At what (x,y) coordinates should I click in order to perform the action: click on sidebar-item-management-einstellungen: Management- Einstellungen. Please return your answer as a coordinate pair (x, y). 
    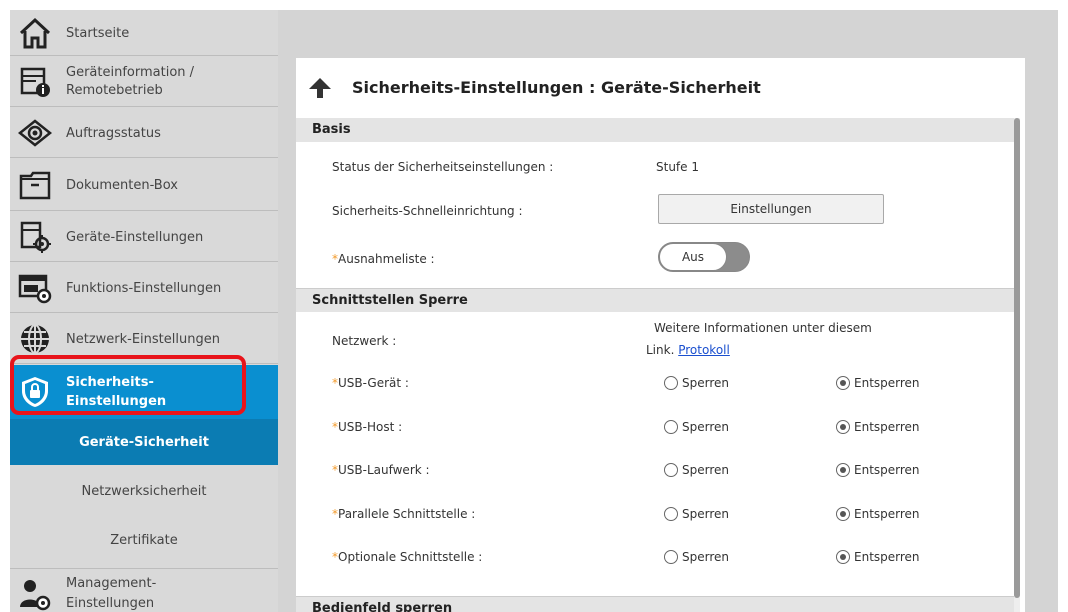
    Looking at the image, I should click on (144, 590).